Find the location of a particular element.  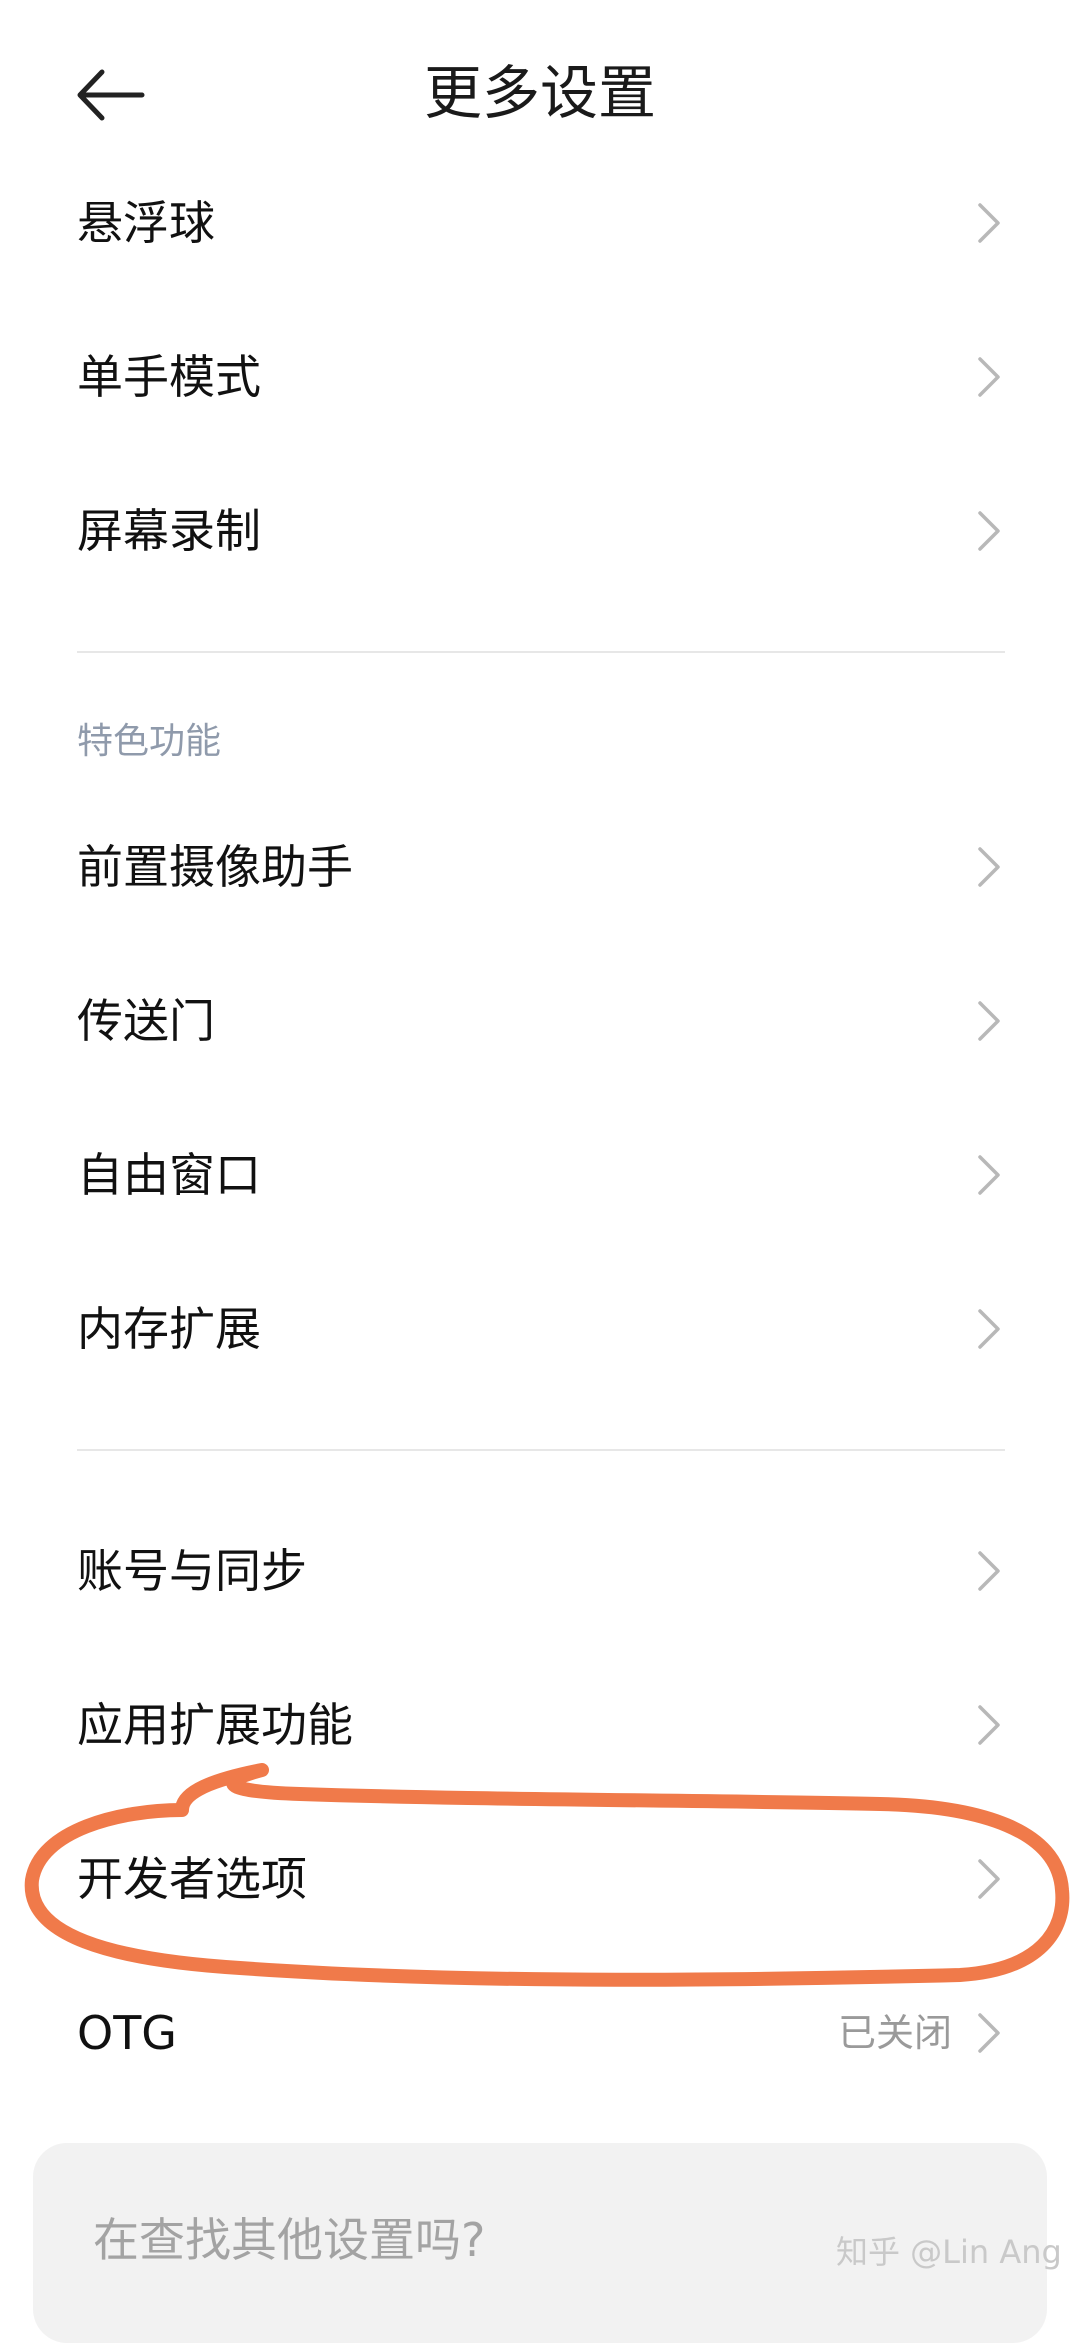

settings-item-label: 单手模式 is located at coordinates (169, 377).